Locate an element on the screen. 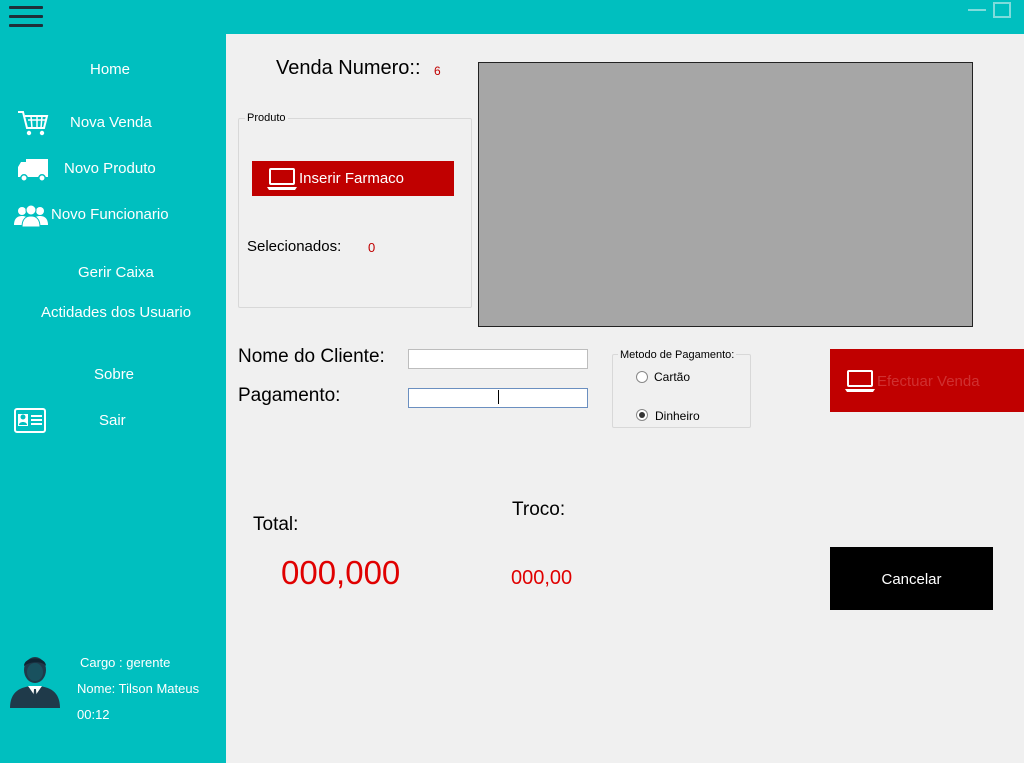  selecionados-count: 0 is located at coordinates (372, 247).